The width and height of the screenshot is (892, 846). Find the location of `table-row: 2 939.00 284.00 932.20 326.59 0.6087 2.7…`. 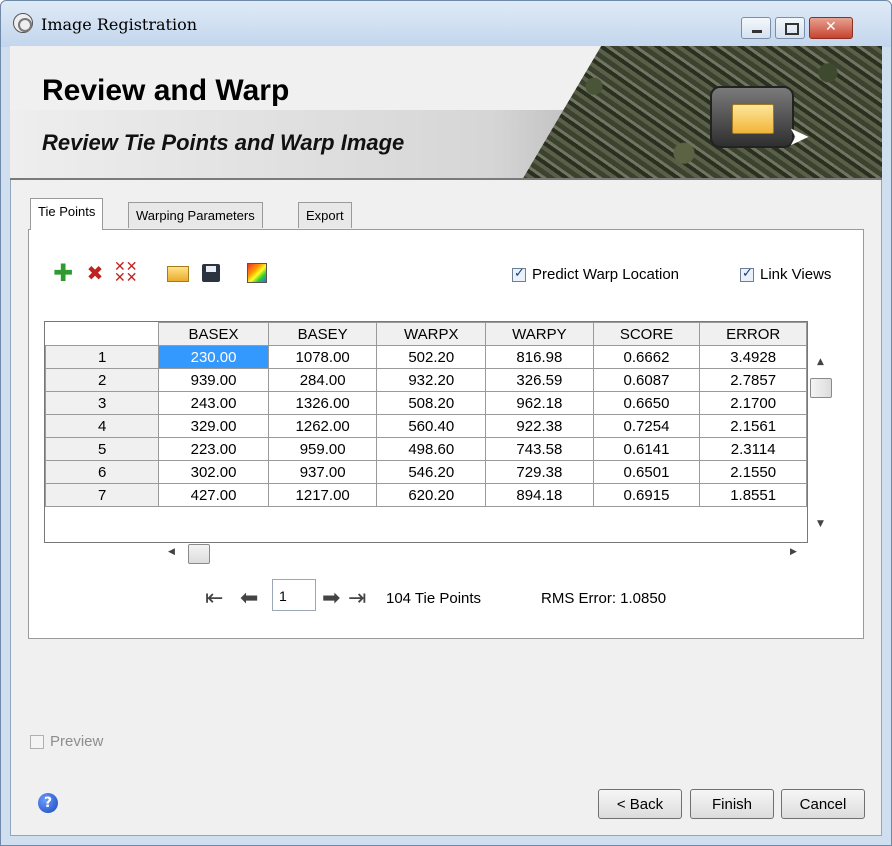

table-row: 2 939.00 284.00 932.20 326.59 0.6087 2.7… is located at coordinates (426, 380).